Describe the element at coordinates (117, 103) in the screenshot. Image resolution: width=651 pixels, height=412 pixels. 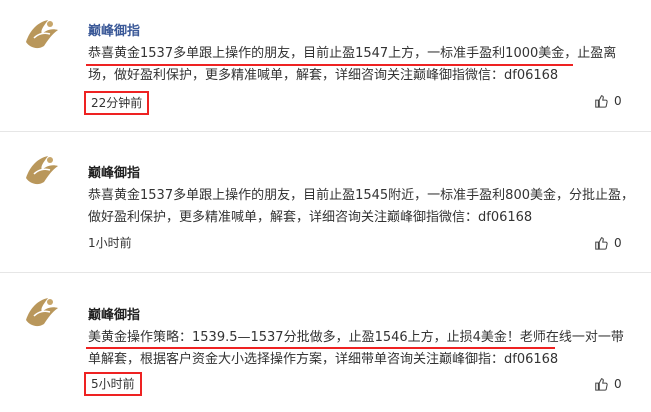
I see `timestamp: 22分钟前` at that location.